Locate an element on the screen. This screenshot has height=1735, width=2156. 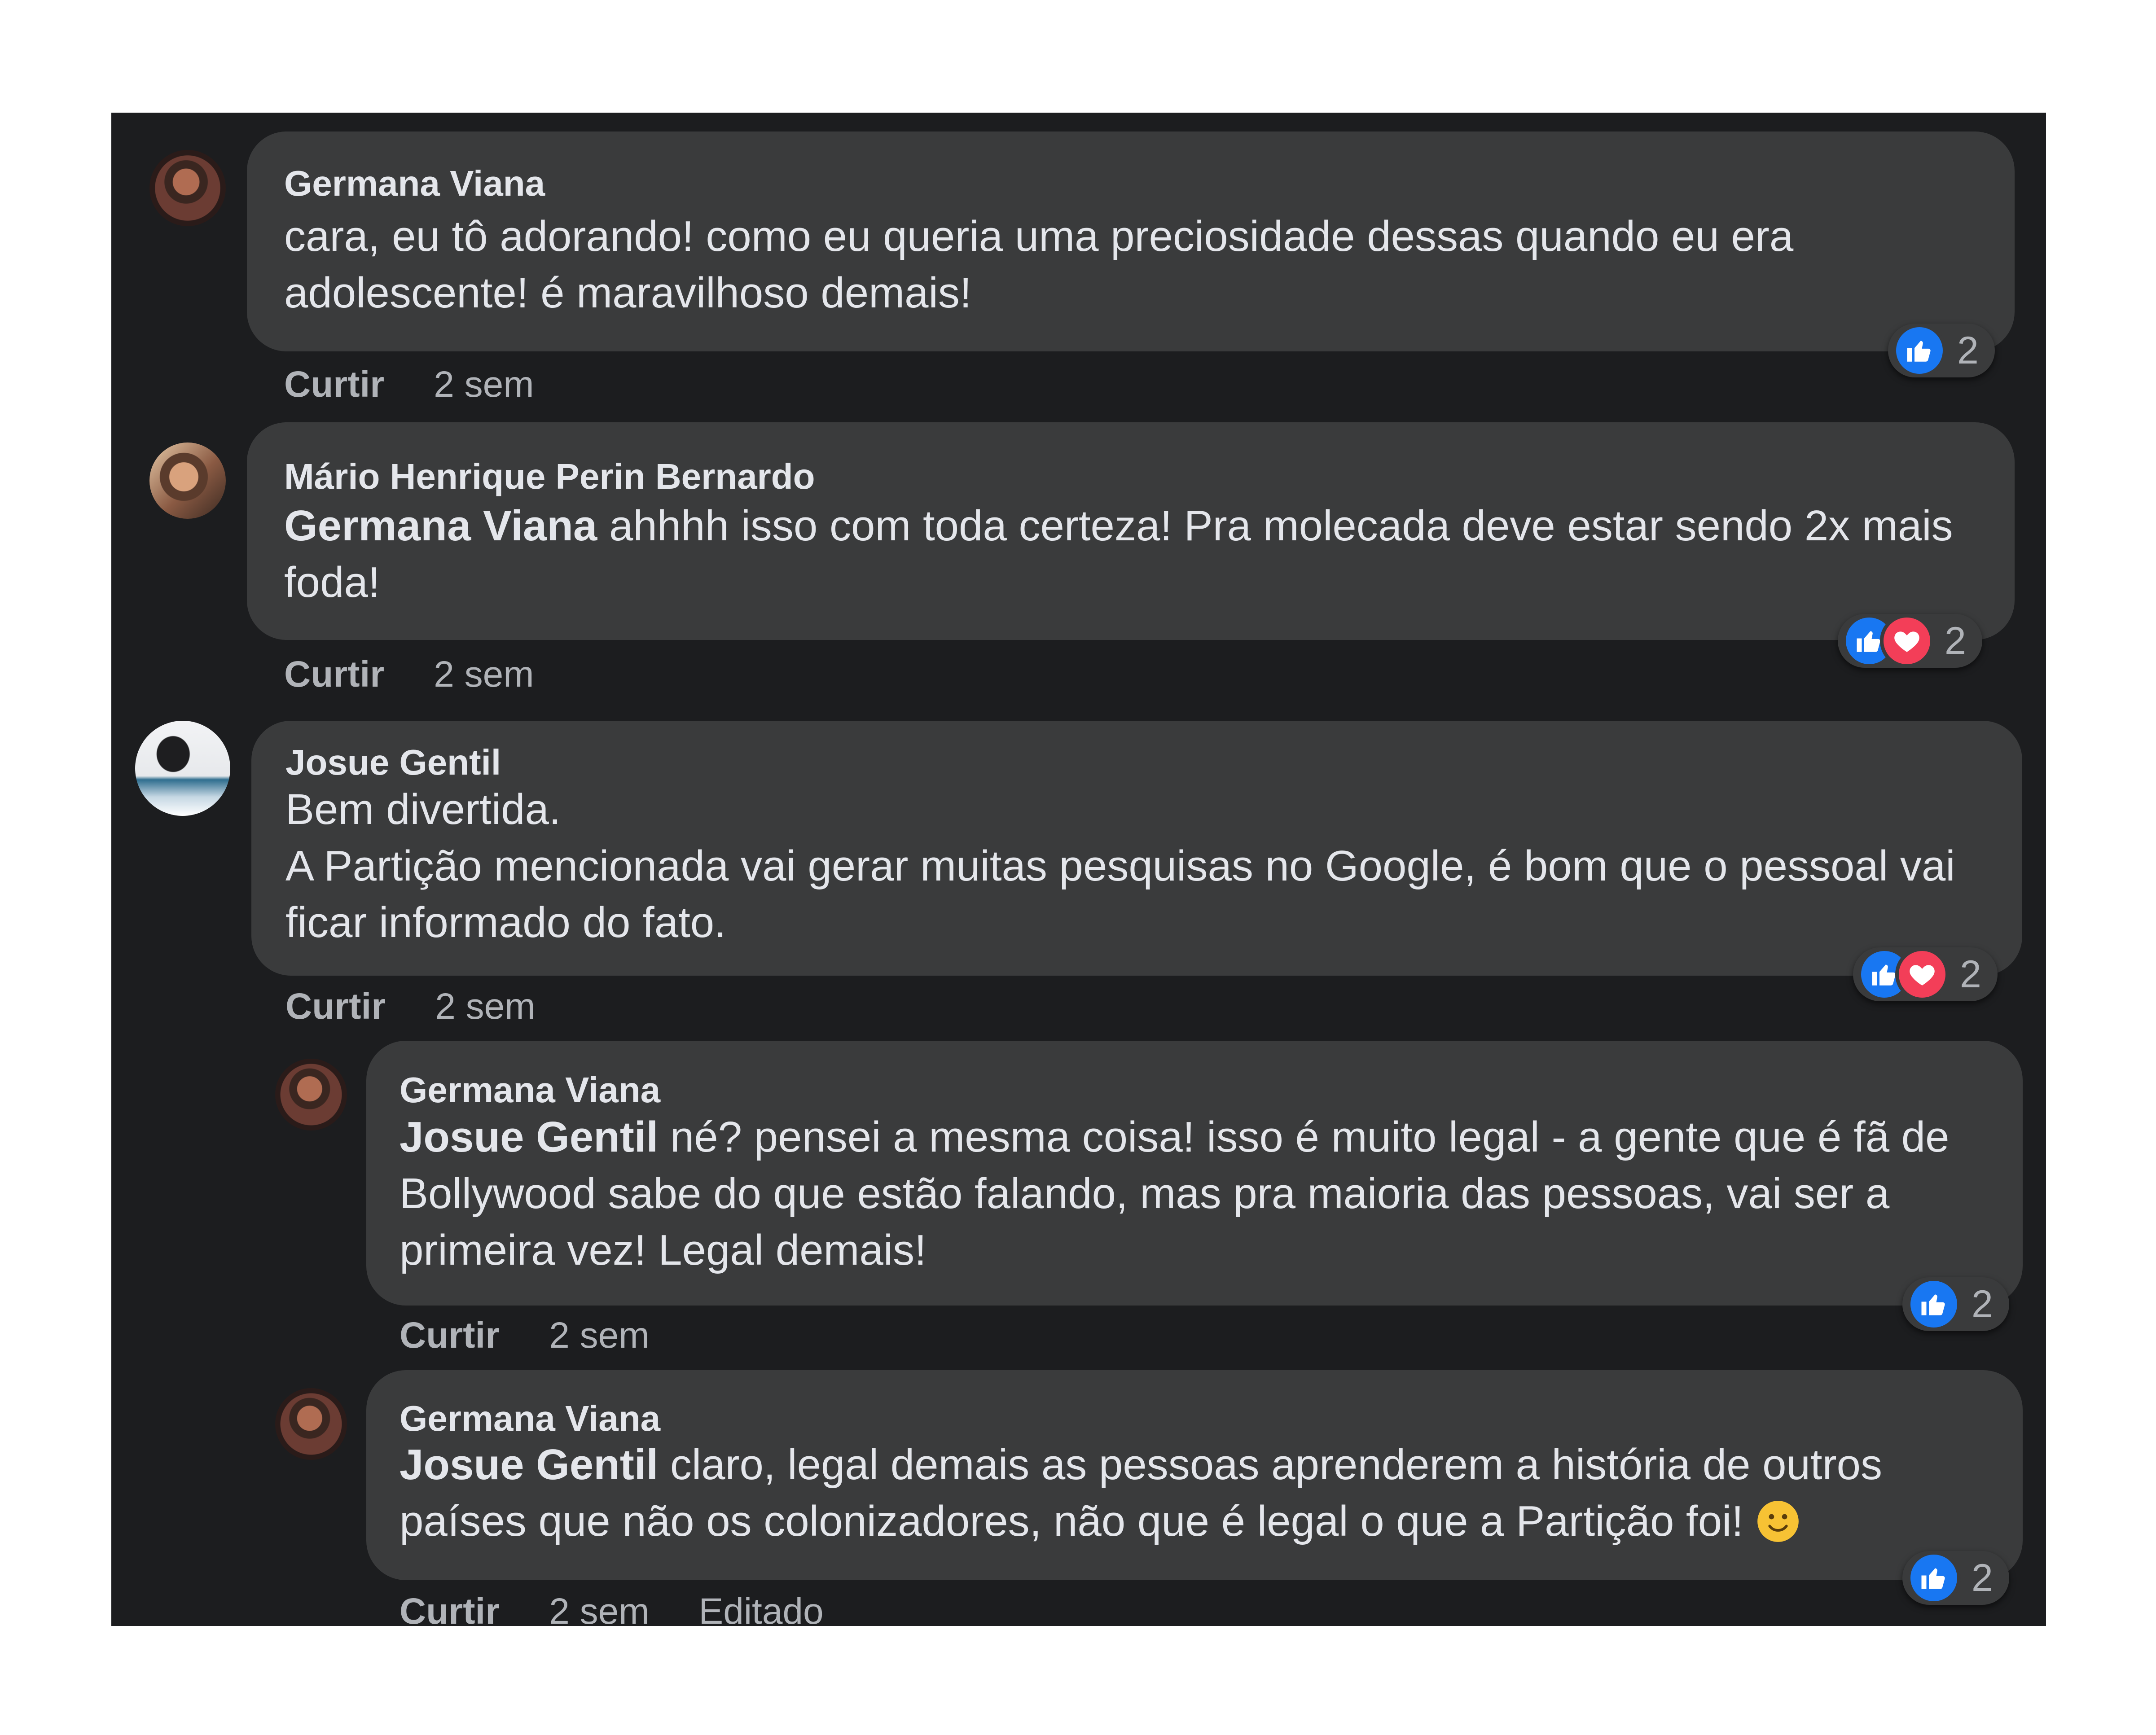
comment-author: Mário Henrique Perin Bernardo is located at coordinates (549, 476).